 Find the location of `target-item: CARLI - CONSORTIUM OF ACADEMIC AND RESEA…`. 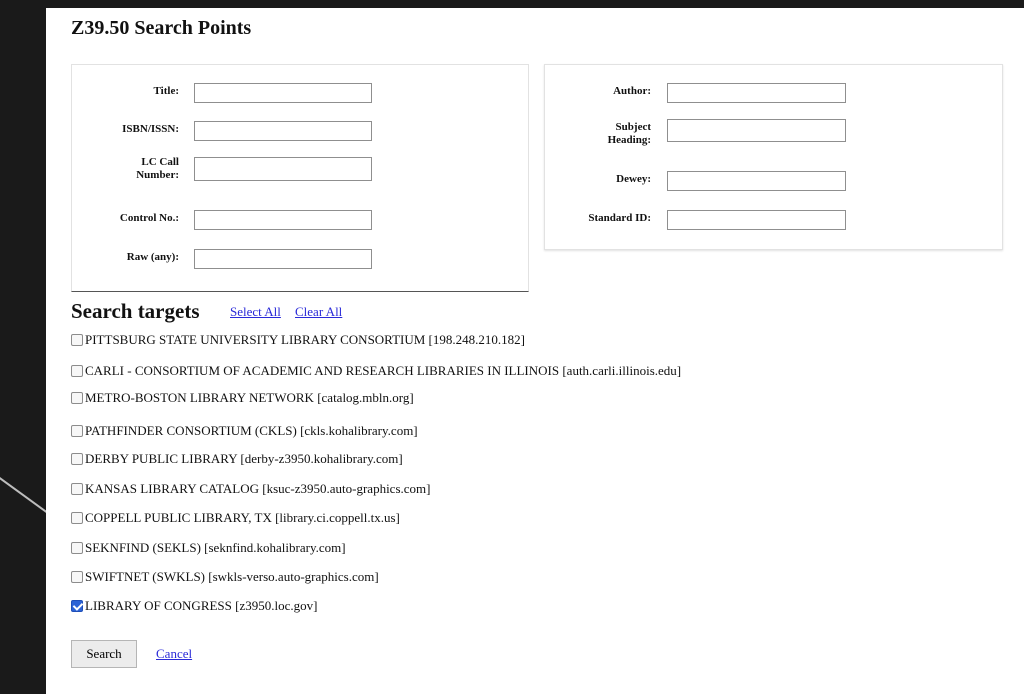

target-item: CARLI - CONSORTIUM OF ACADEMIC AND RESEA… is located at coordinates (376, 371).